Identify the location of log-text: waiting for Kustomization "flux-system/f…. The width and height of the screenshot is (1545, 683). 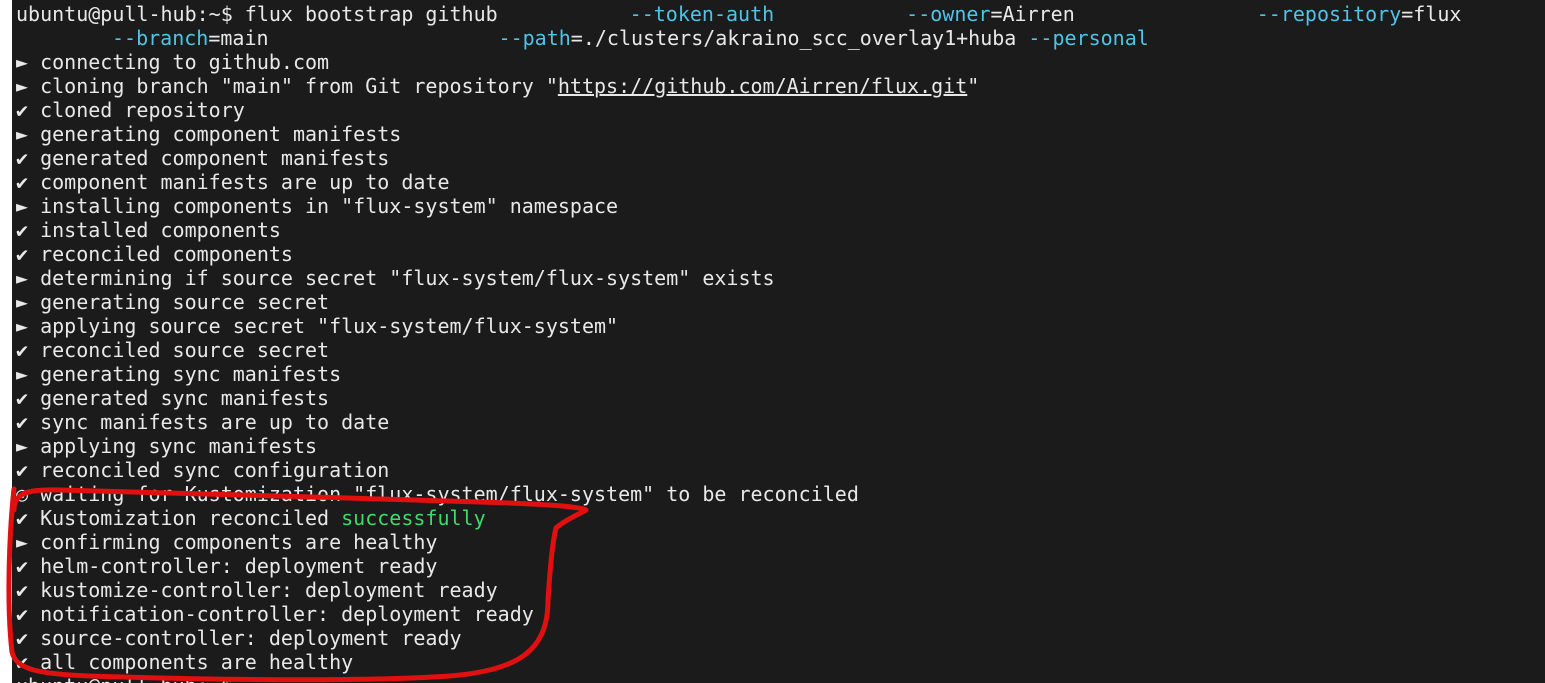
(449, 494).